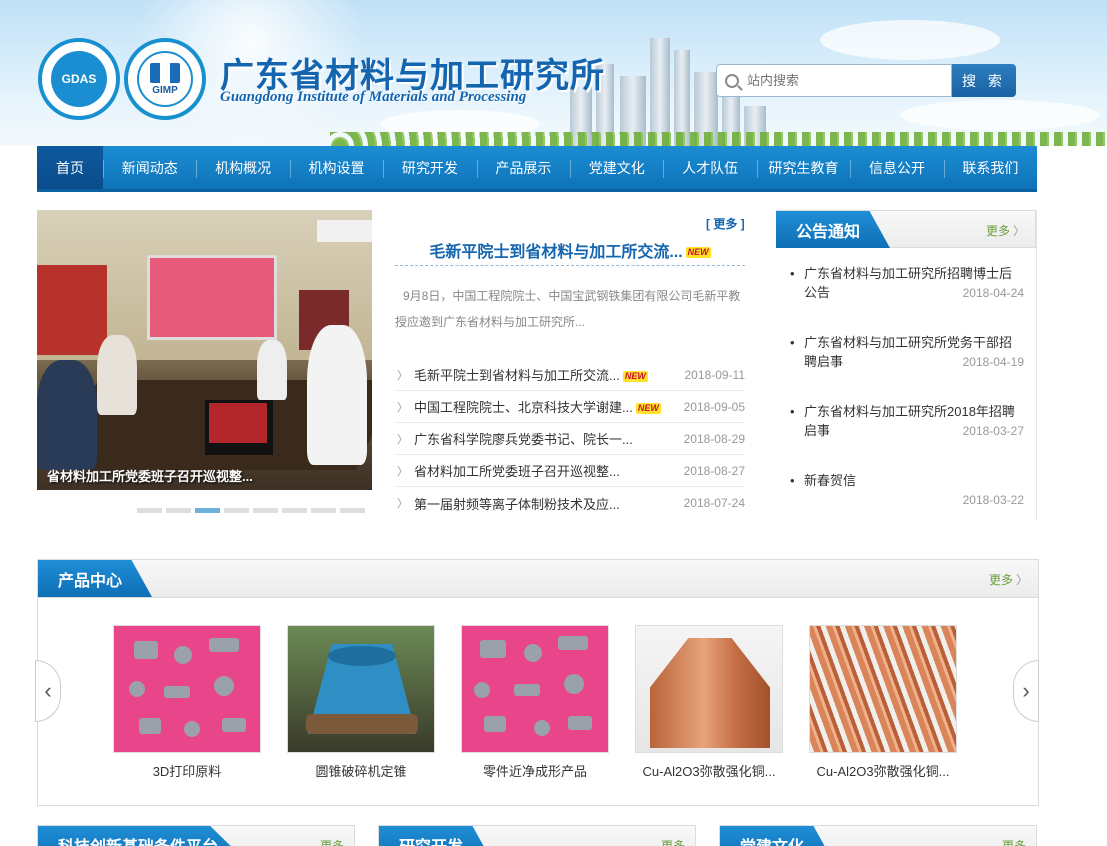  I want to click on products-title: 产品中心, so click(95, 578).